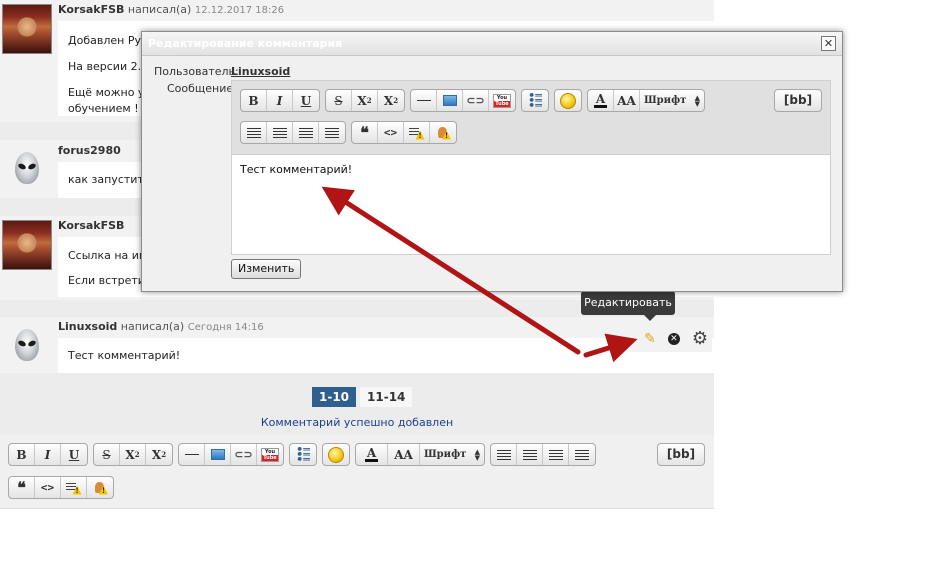 This screenshot has width=929, height=574. I want to click on youtube-icon: You Tube, so click(502, 100).